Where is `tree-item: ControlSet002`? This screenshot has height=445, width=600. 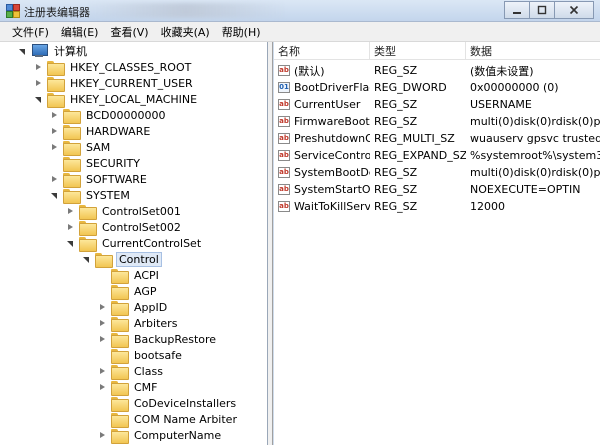
tree-item: ControlSet002 is located at coordinates (124, 227).